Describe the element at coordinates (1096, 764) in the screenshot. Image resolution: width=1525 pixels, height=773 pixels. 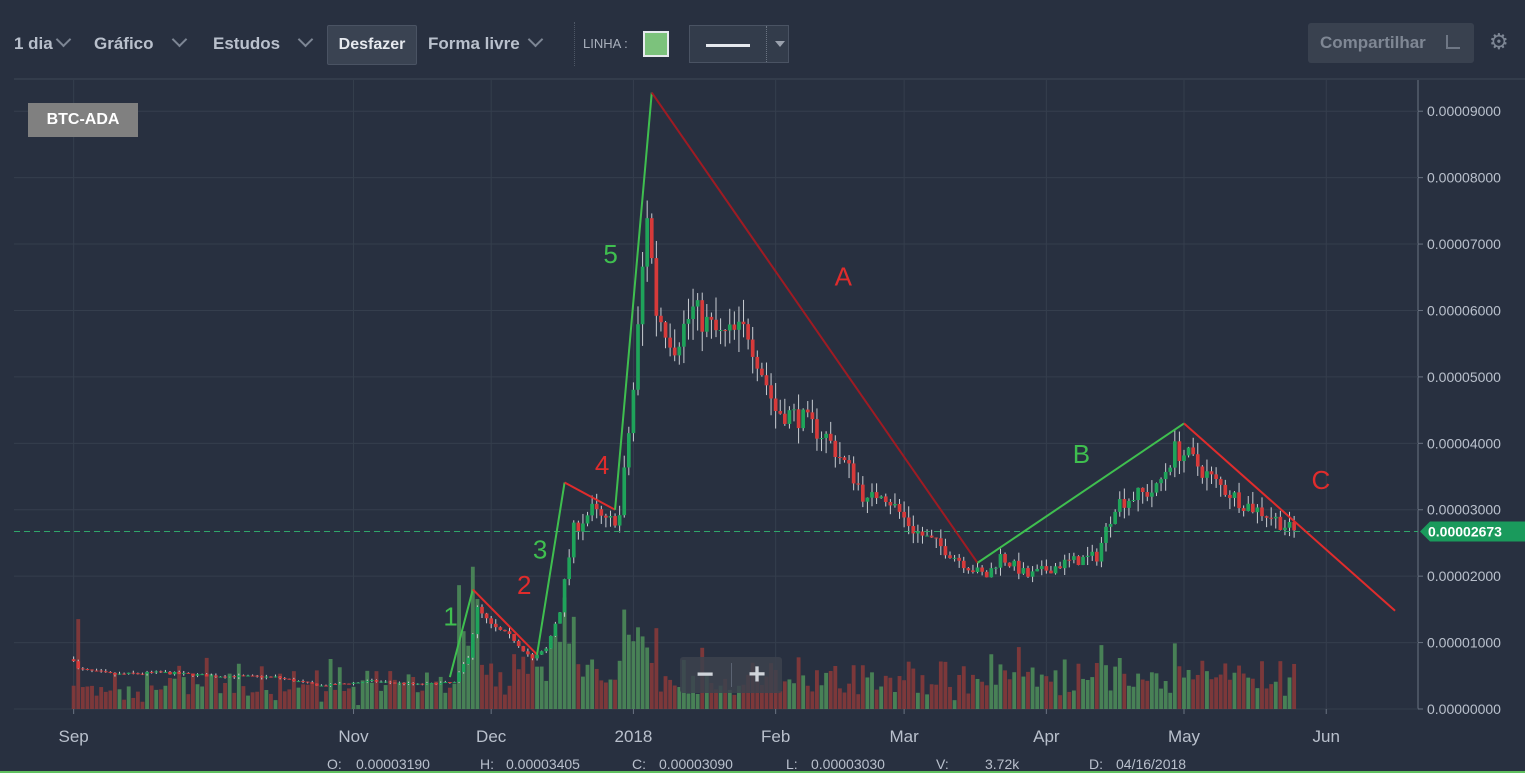
I see `date-label: D:` at that location.